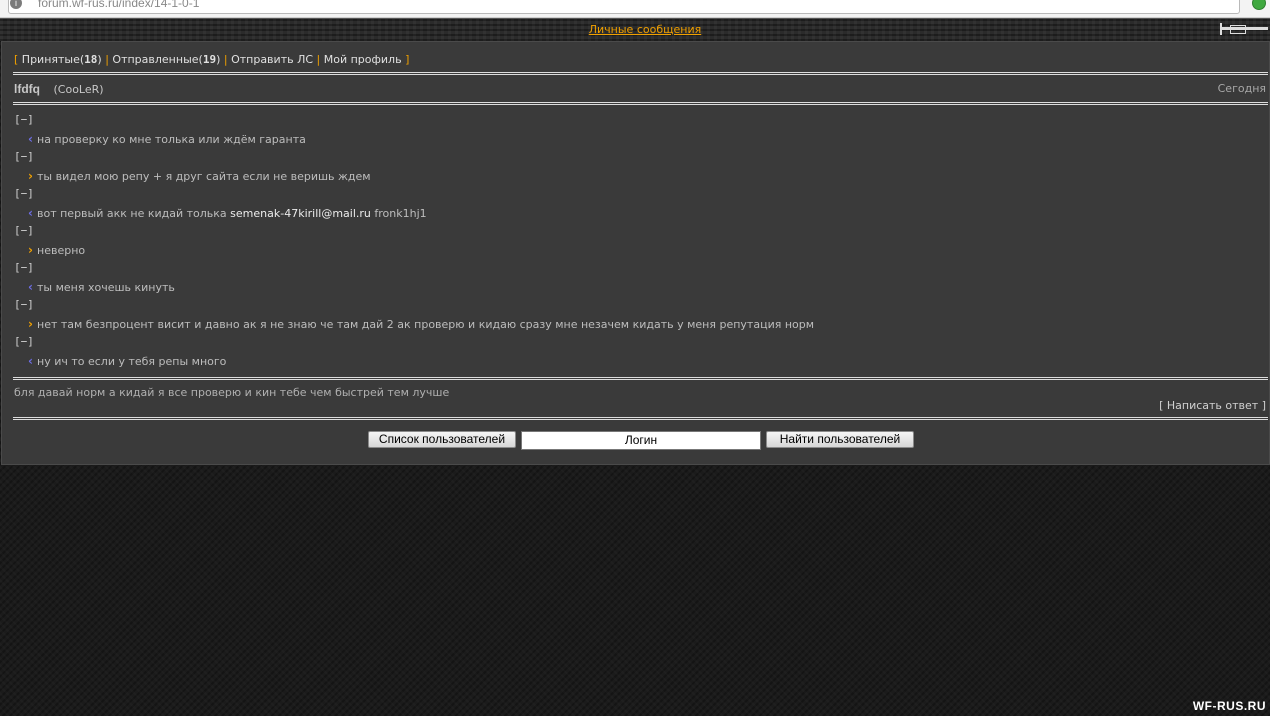 This screenshot has width=1270, height=716. Describe the element at coordinates (1221, 29) in the screenshot. I see `control-bar` at that location.